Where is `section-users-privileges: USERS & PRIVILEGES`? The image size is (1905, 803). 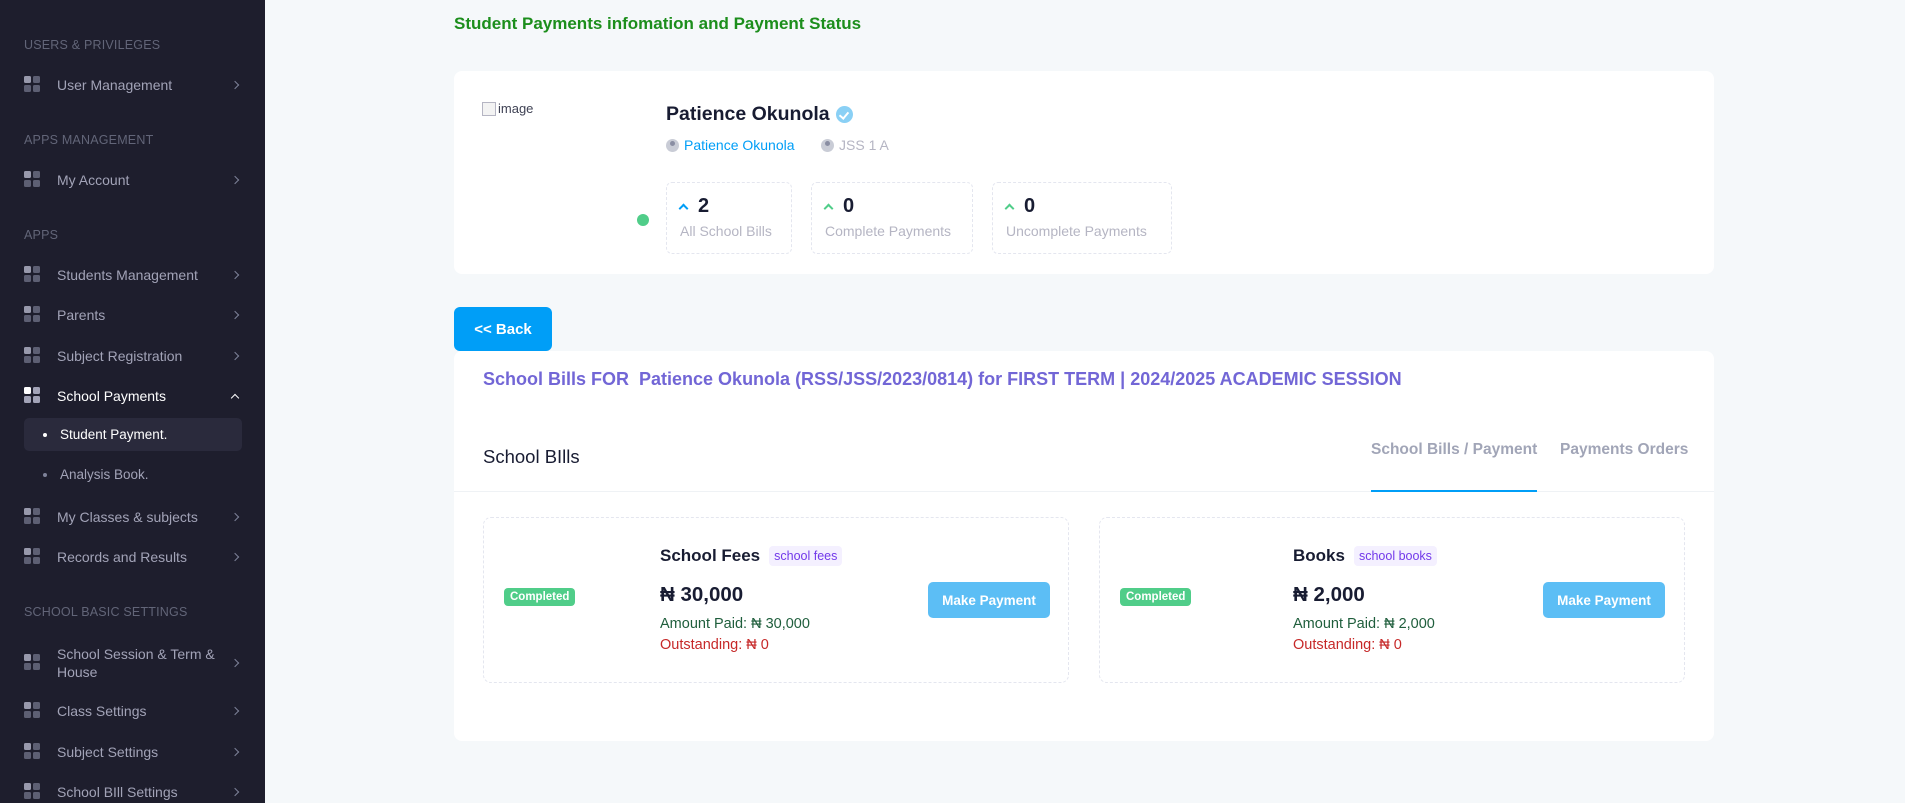
section-users-privileges: USERS & PRIVILEGES is located at coordinates (92, 45).